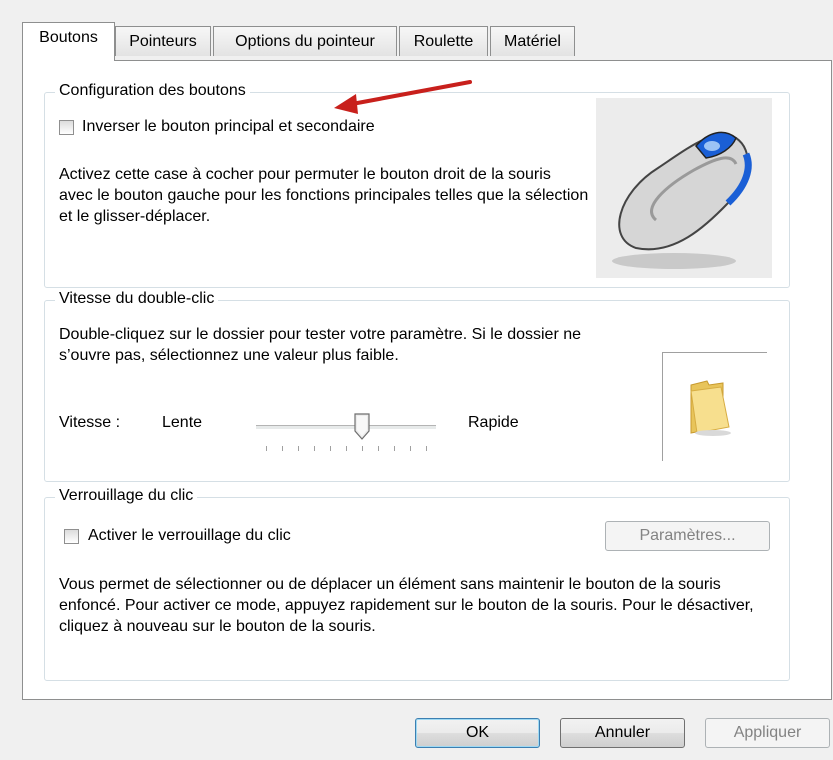 The width and height of the screenshot is (833, 760). I want to click on cancel-button: Annuler, so click(622, 733).